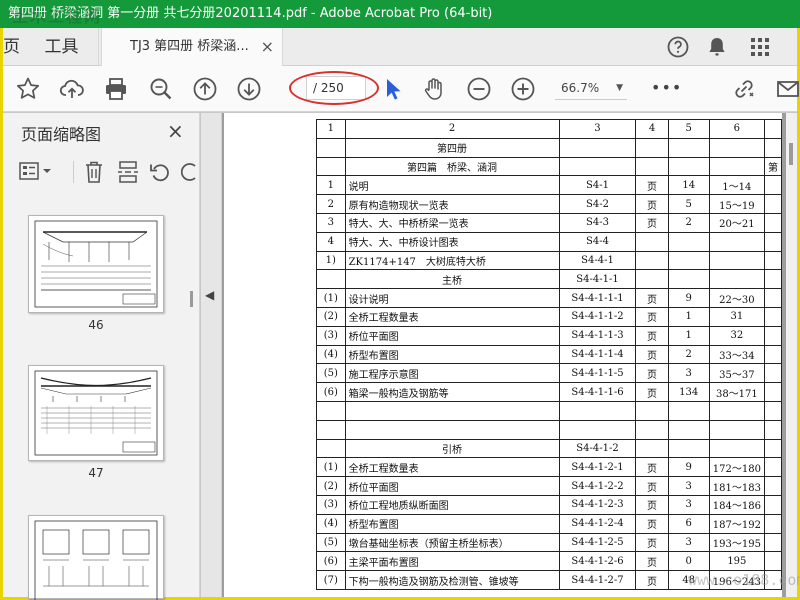 This screenshot has height=600, width=800. Describe the element at coordinates (678, 47) in the screenshot. I see `help-icon` at that location.